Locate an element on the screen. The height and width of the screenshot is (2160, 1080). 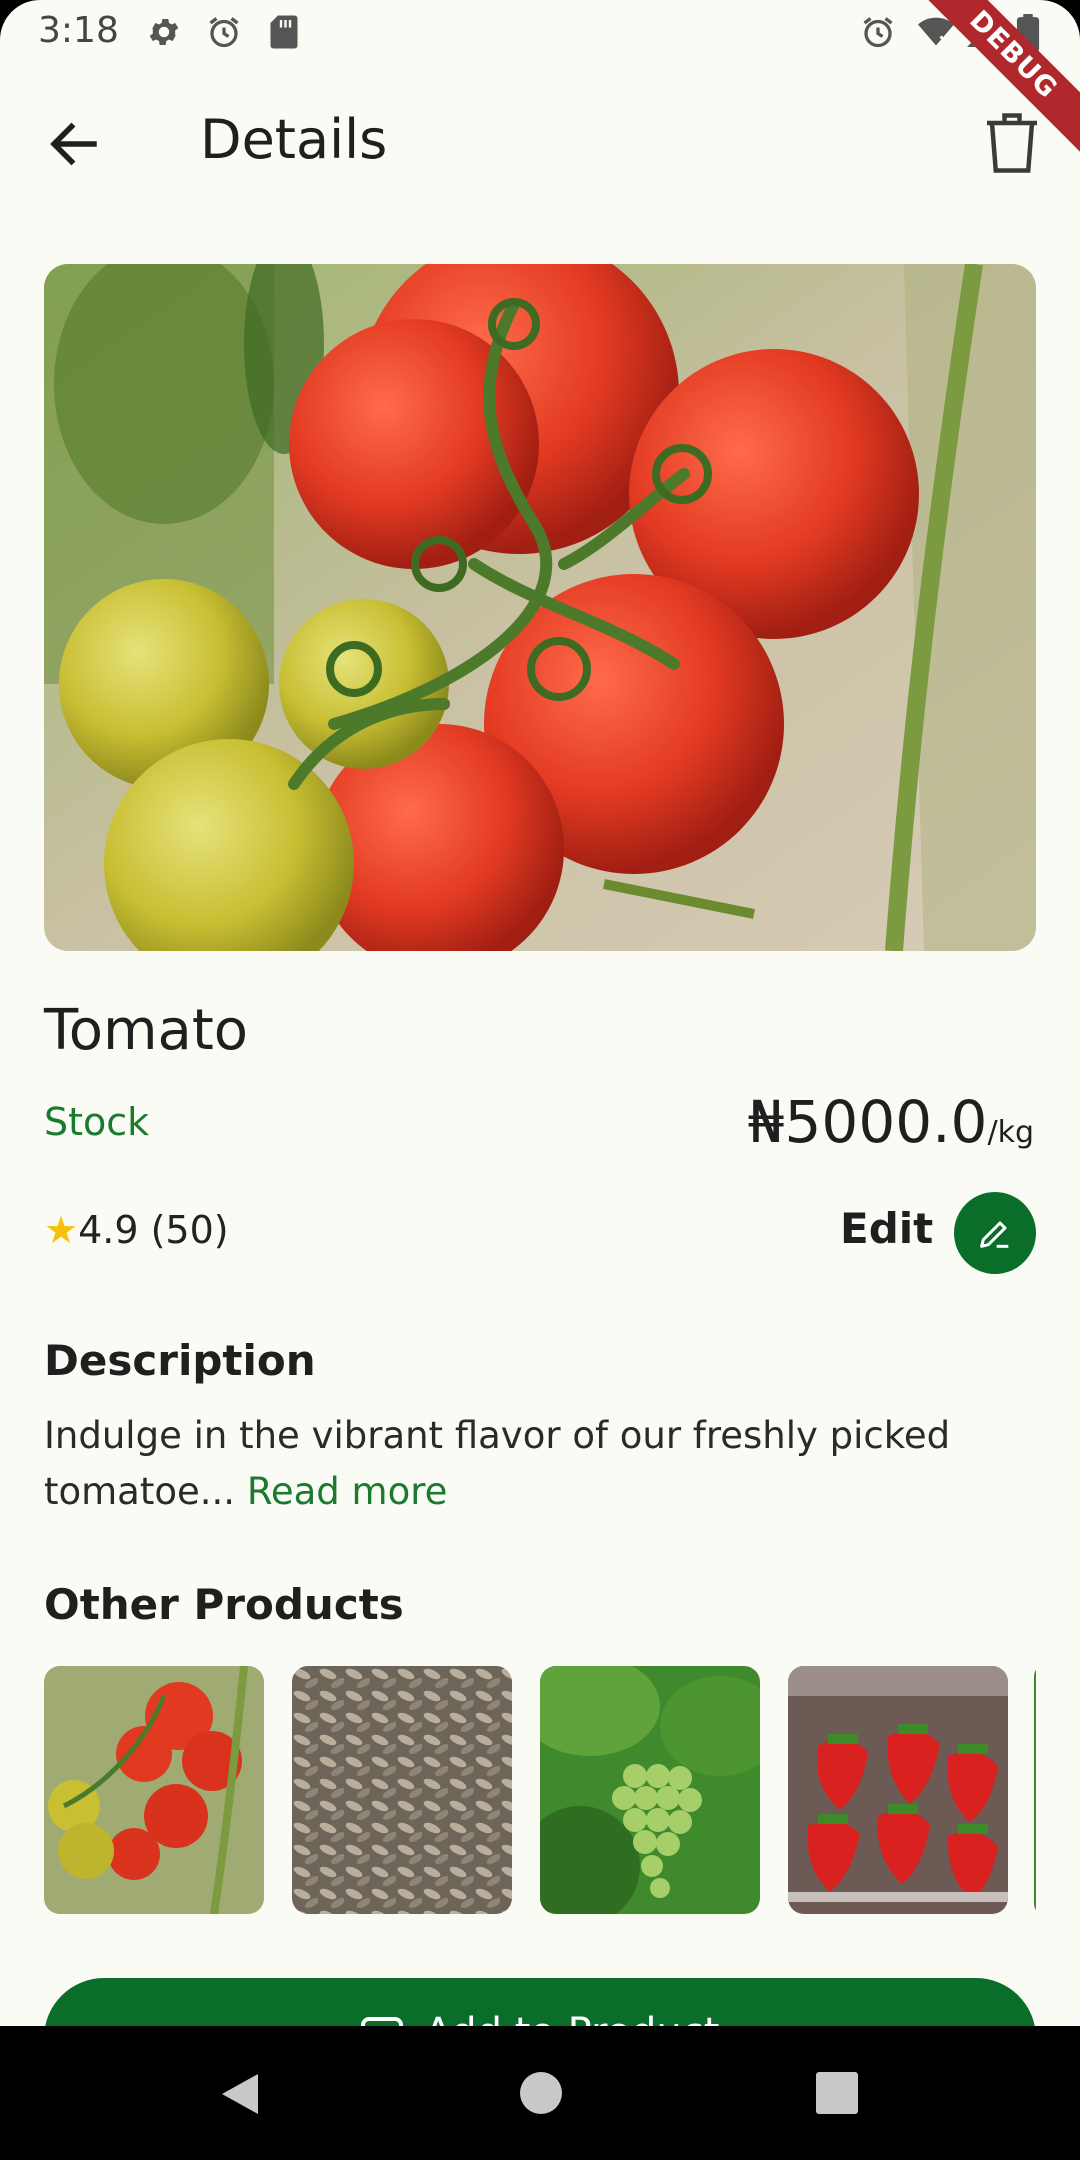
nav-home-icon is located at coordinates (541, 2093).